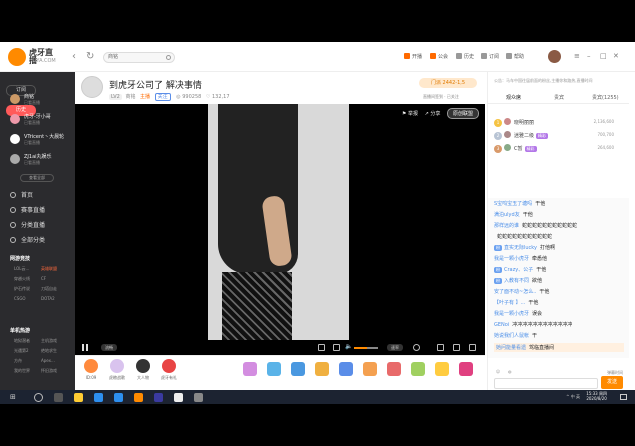  What do you see at coordinates (34, 57) in the screenshot?
I see `huya-logo: 虎牙直播 HUYA.COM` at bounding box center [34, 57].